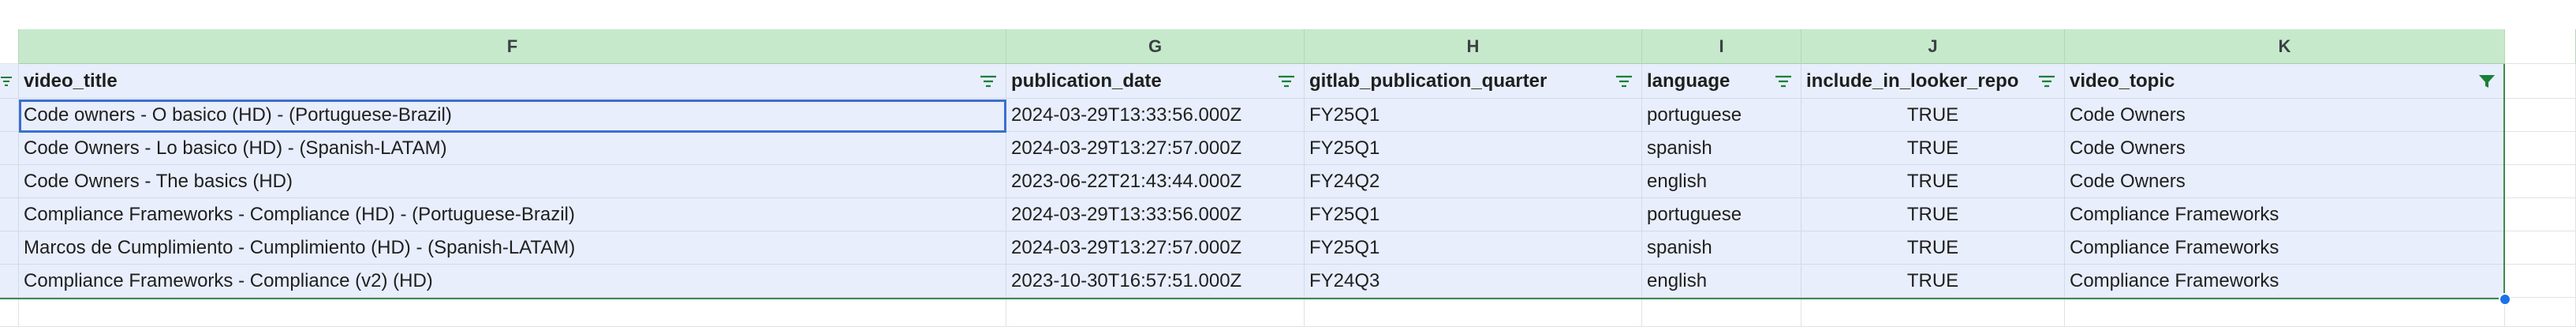  Describe the element at coordinates (1086, 81) in the screenshot. I see `header-label: publication_date` at that location.